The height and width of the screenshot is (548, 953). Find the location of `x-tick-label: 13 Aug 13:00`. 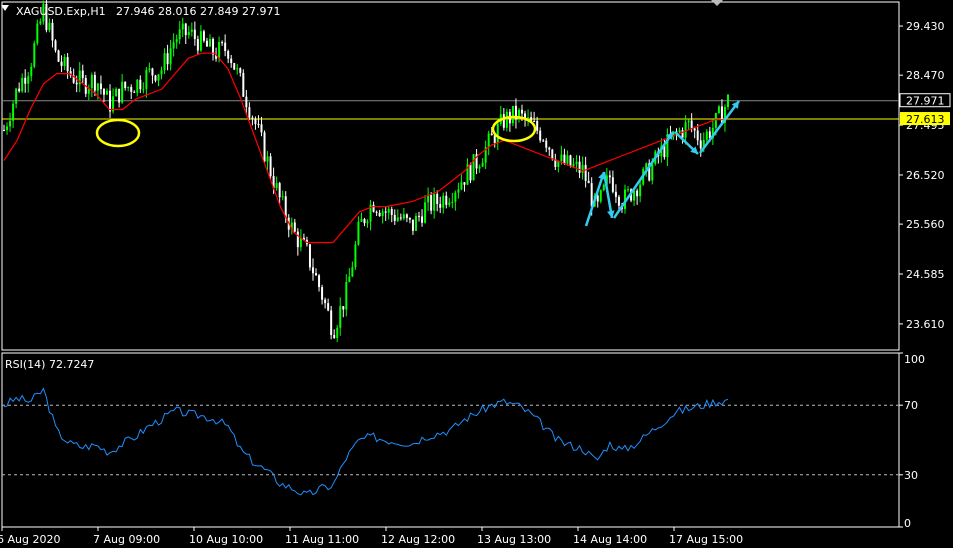

x-tick-label: 13 Aug 13:00 is located at coordinates (514, 539).